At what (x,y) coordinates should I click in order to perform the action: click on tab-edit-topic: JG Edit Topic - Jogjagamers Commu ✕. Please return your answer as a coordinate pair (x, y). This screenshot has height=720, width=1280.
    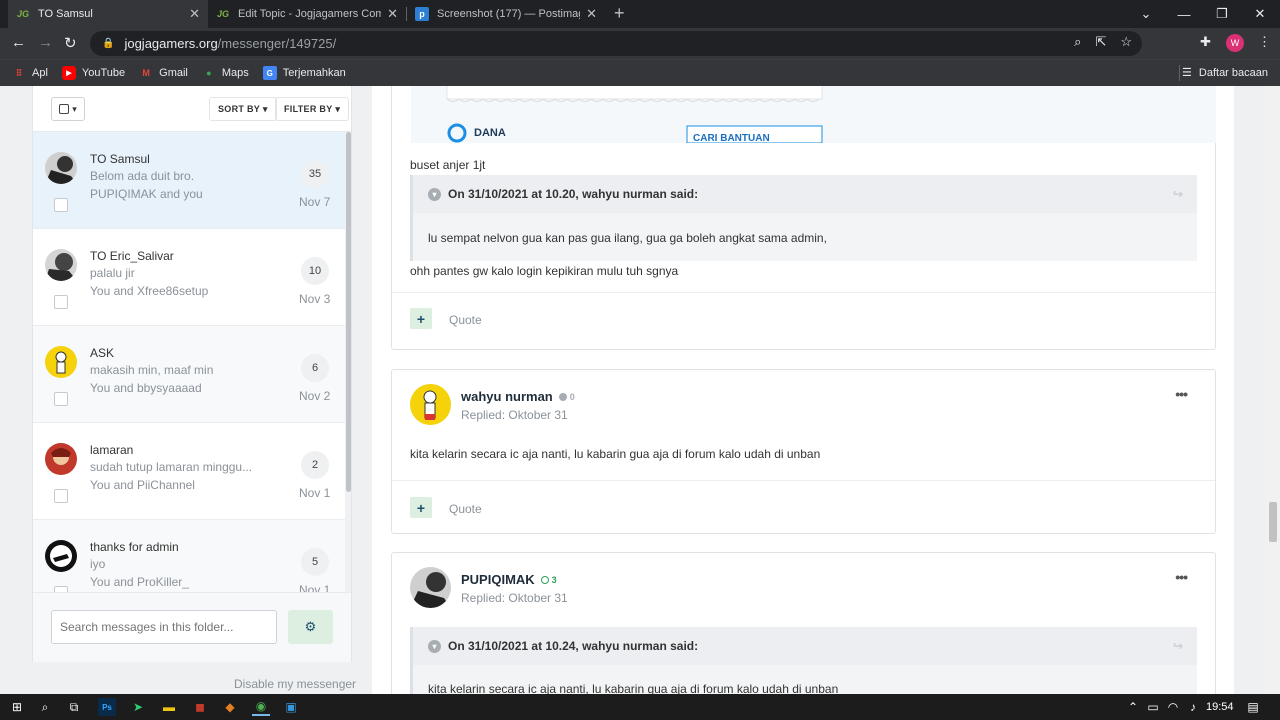
    Looking at the image, I should click on (307, 14).